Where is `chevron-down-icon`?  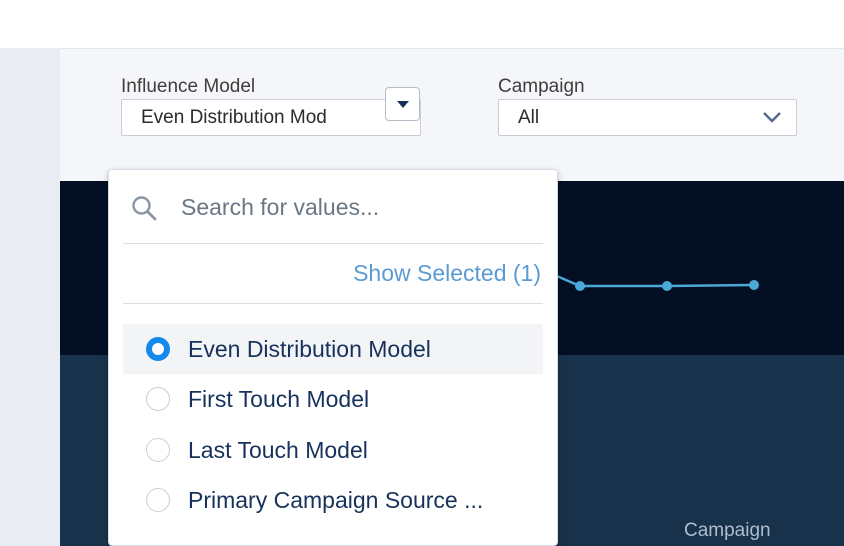
chevron-down-icon is located at coordinates (772, 117).